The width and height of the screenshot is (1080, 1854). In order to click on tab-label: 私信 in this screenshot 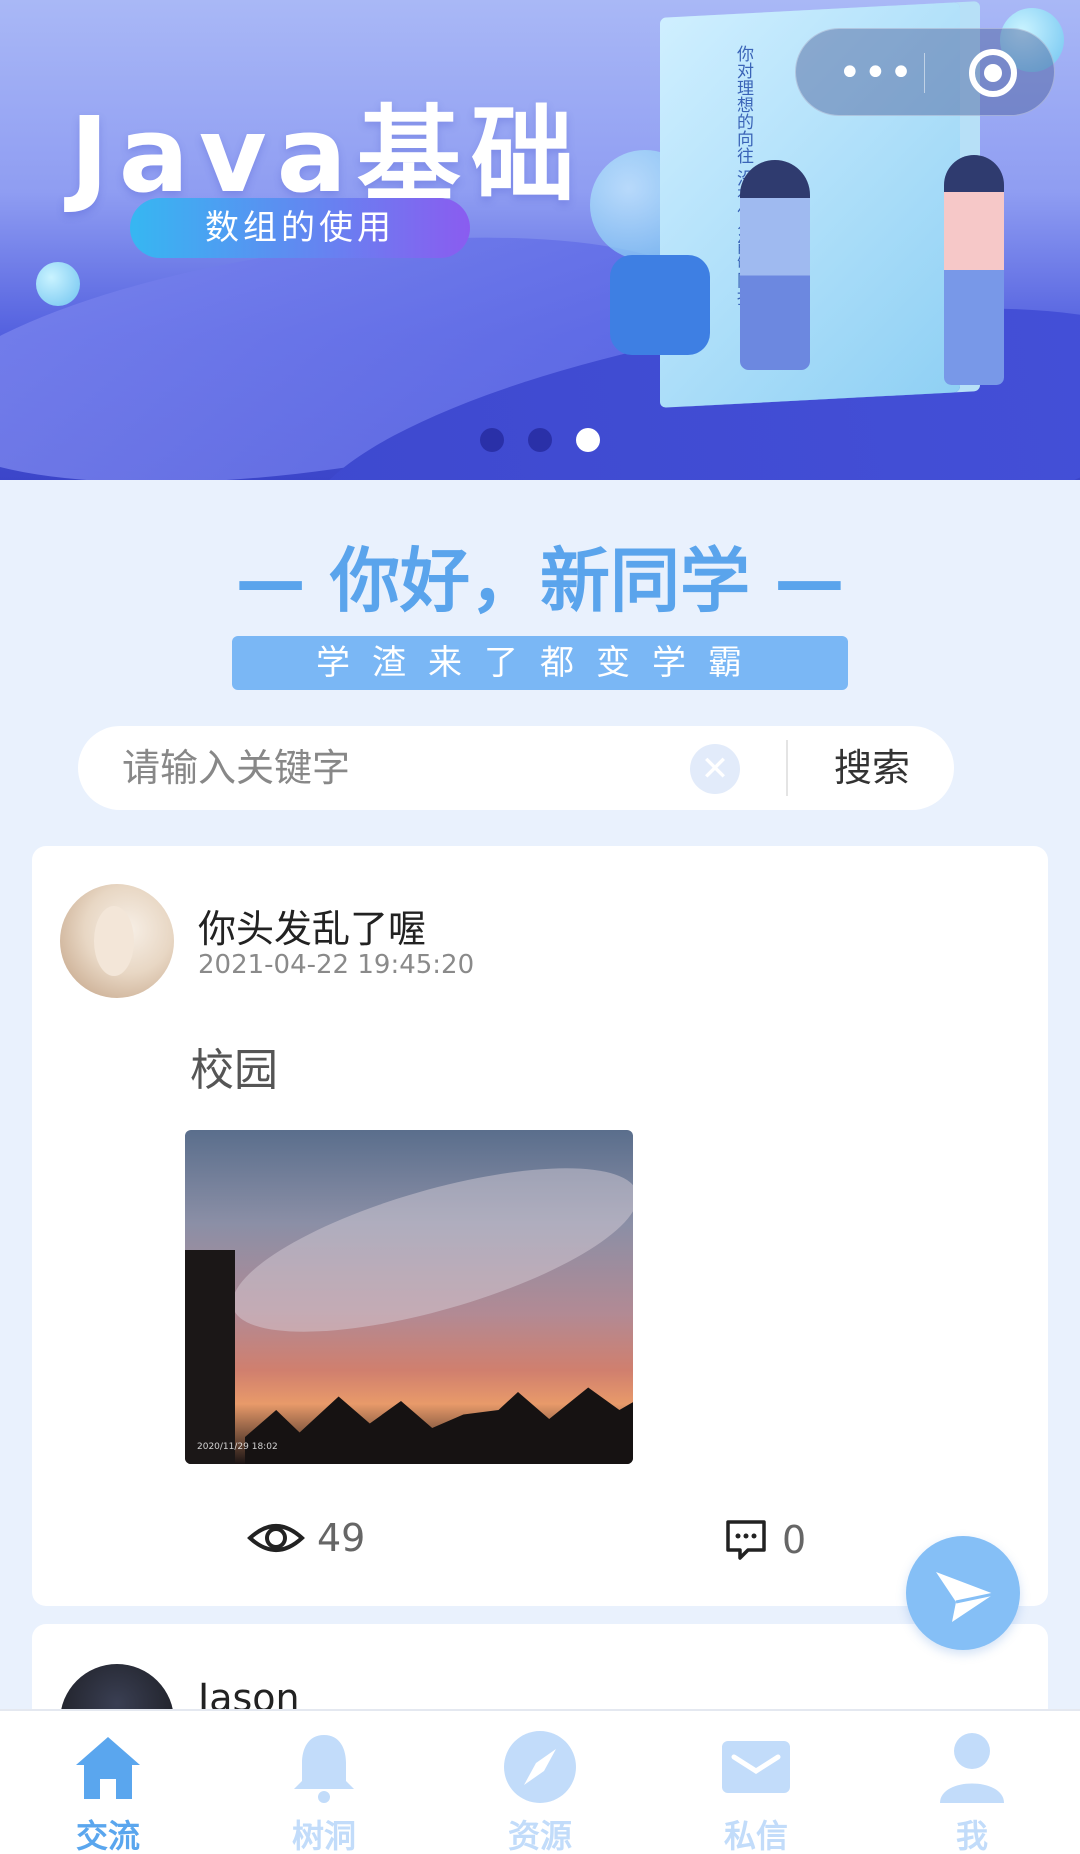, I will do `click(755, 1835)`.